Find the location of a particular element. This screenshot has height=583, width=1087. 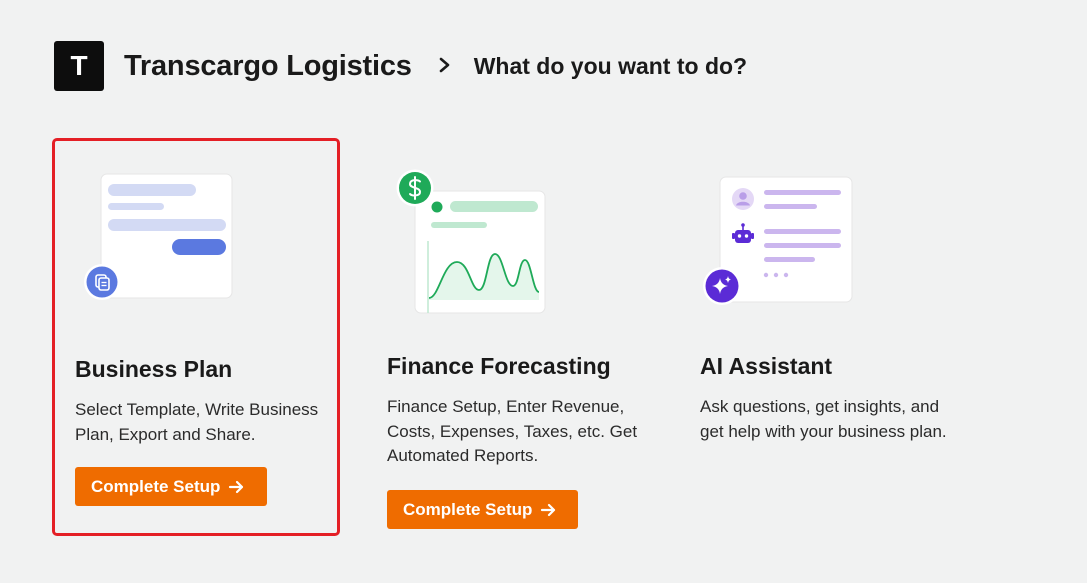

page-title: What do you want to do? is located at coordinates (610, 65).